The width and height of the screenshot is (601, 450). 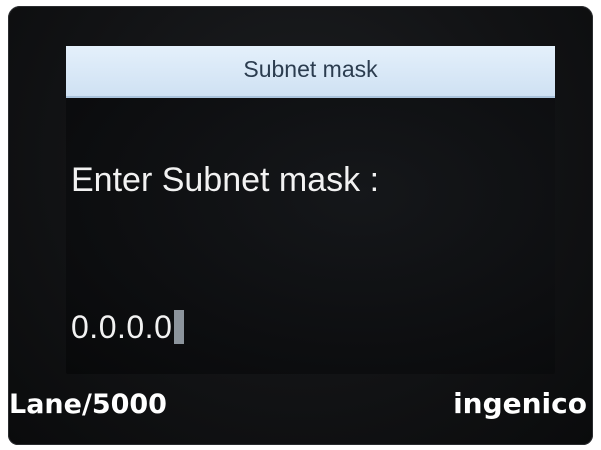 I want to click on device-model-label: Lane/5000, so click(x=88, y=404).